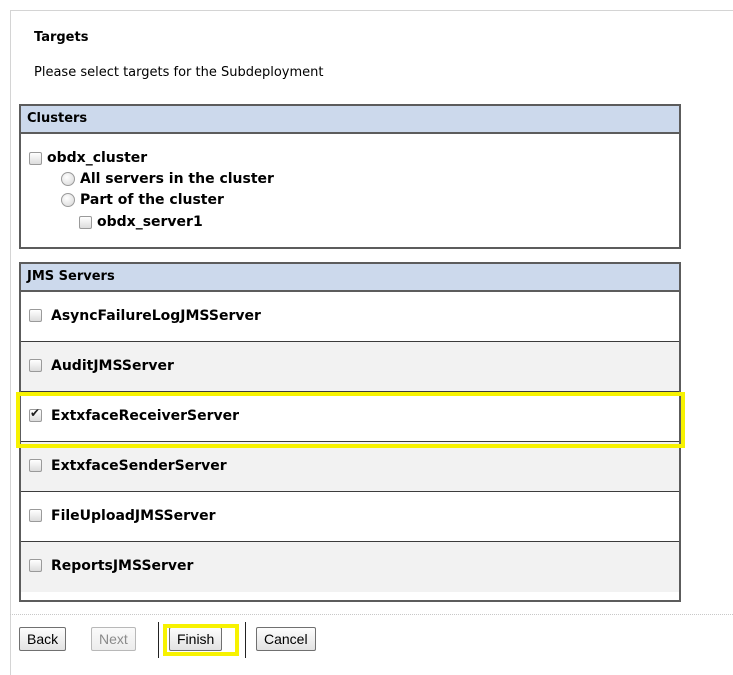  What do you see at coordinates (177, 179) in the screenshot?
I see `all-servers-label: All servers in the cluster` at bounding box center [177, 179].